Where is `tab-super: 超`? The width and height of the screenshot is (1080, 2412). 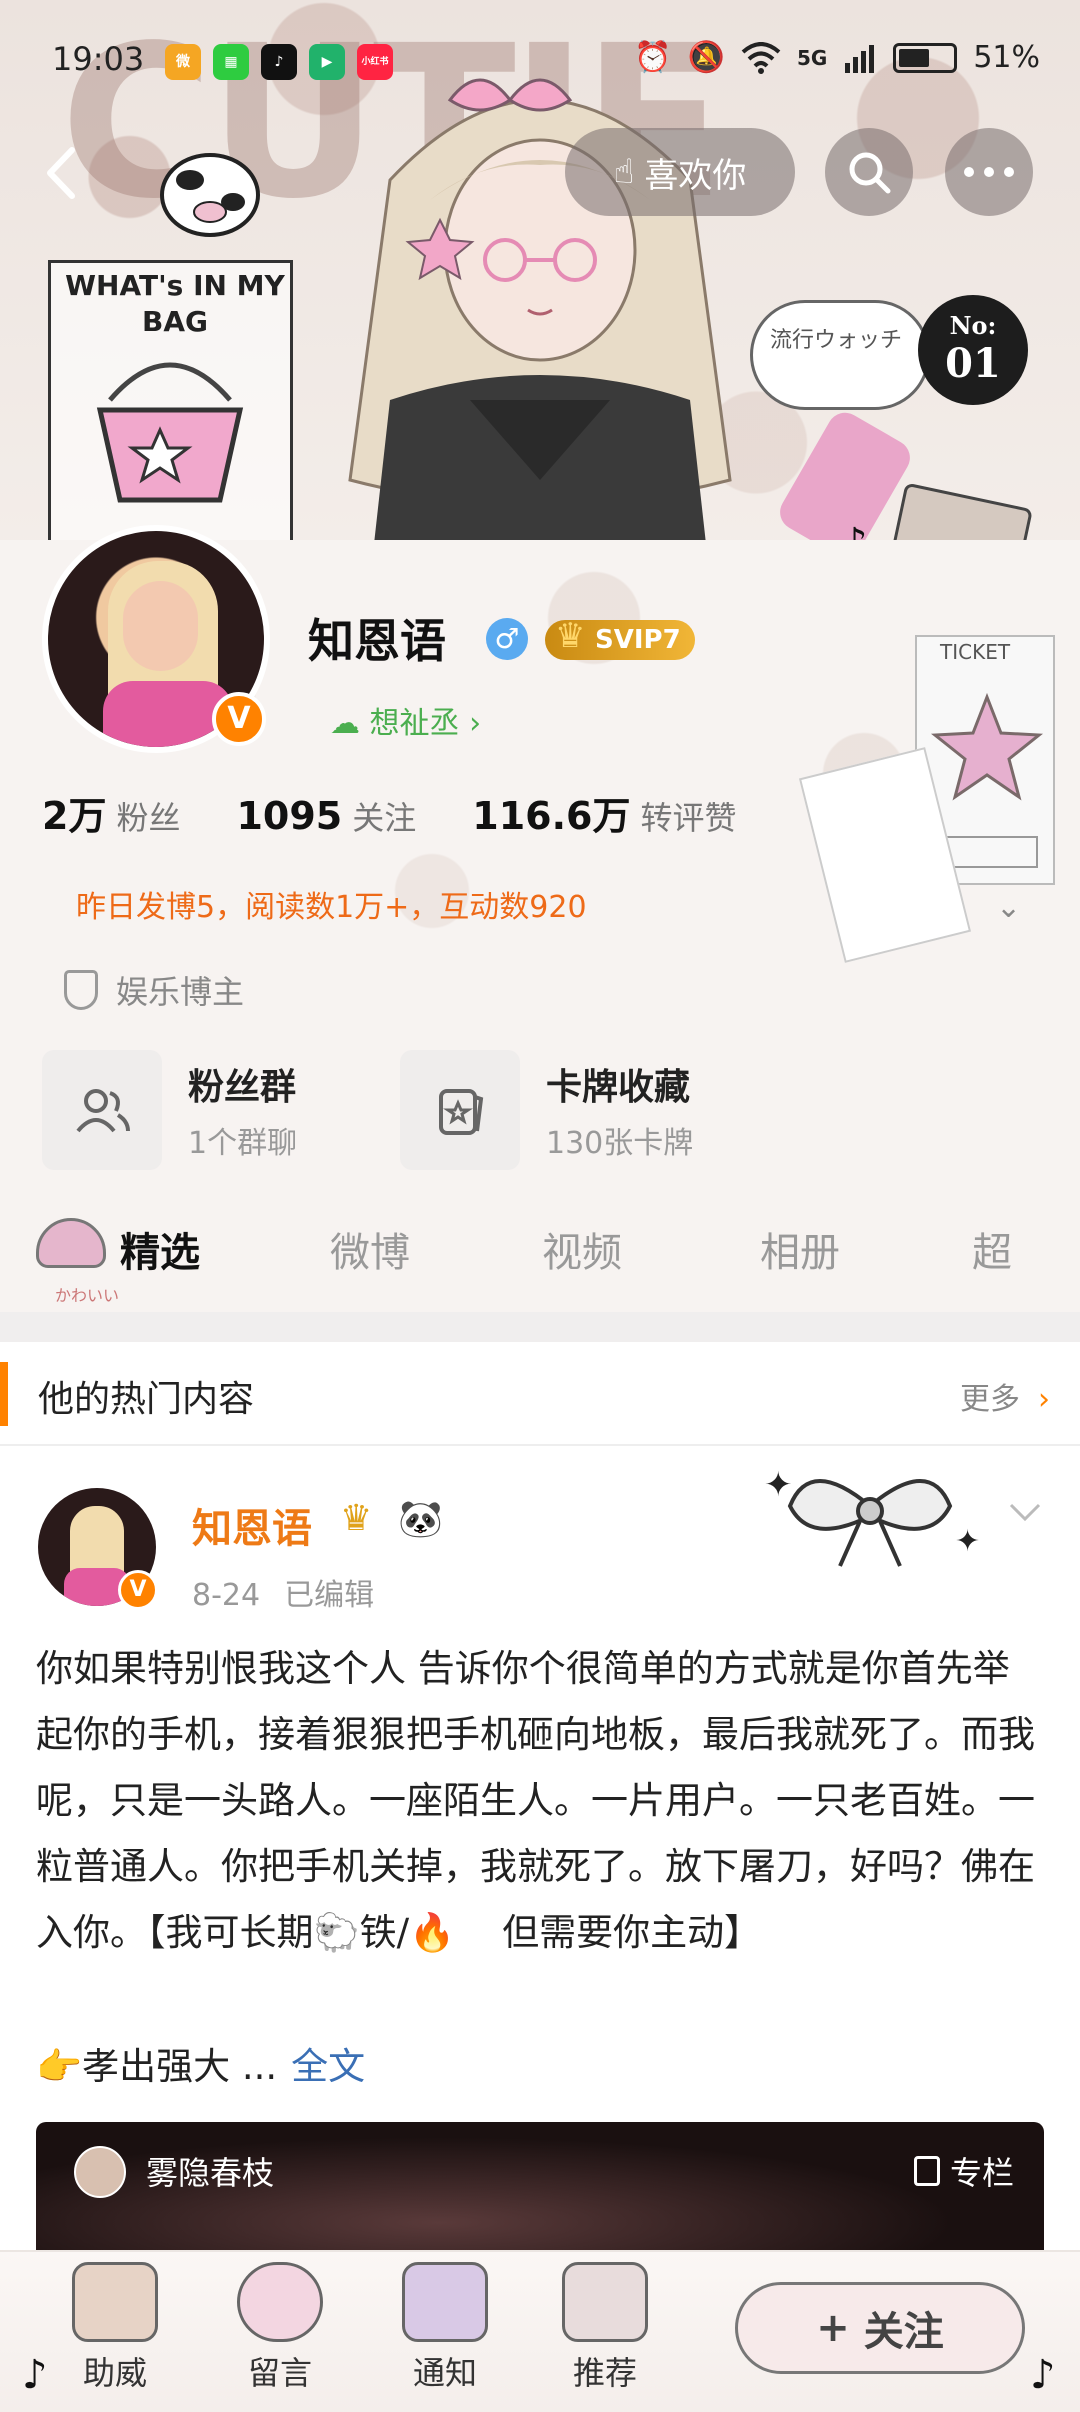 tab-super: 超 is located at coordinates (992, 1249).